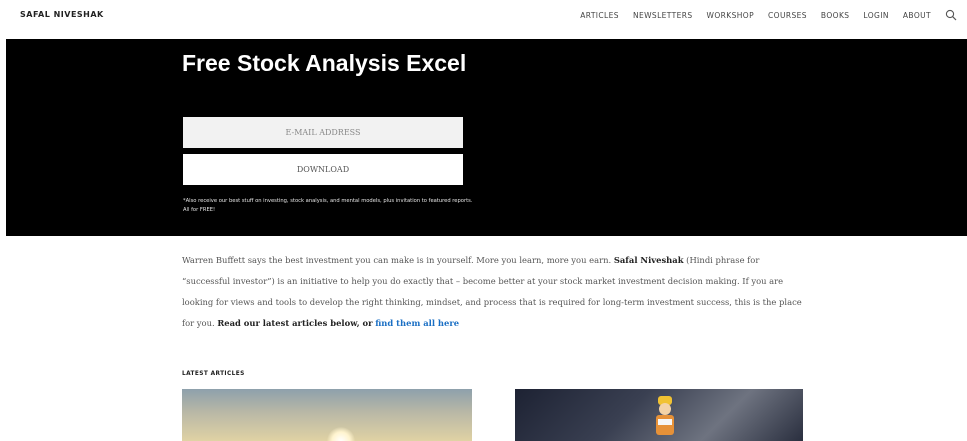 This screenshot has height=441, width=967. Describe the element at coordinates (665, 415) in the screenshot. I see `figurine-image` at that location.